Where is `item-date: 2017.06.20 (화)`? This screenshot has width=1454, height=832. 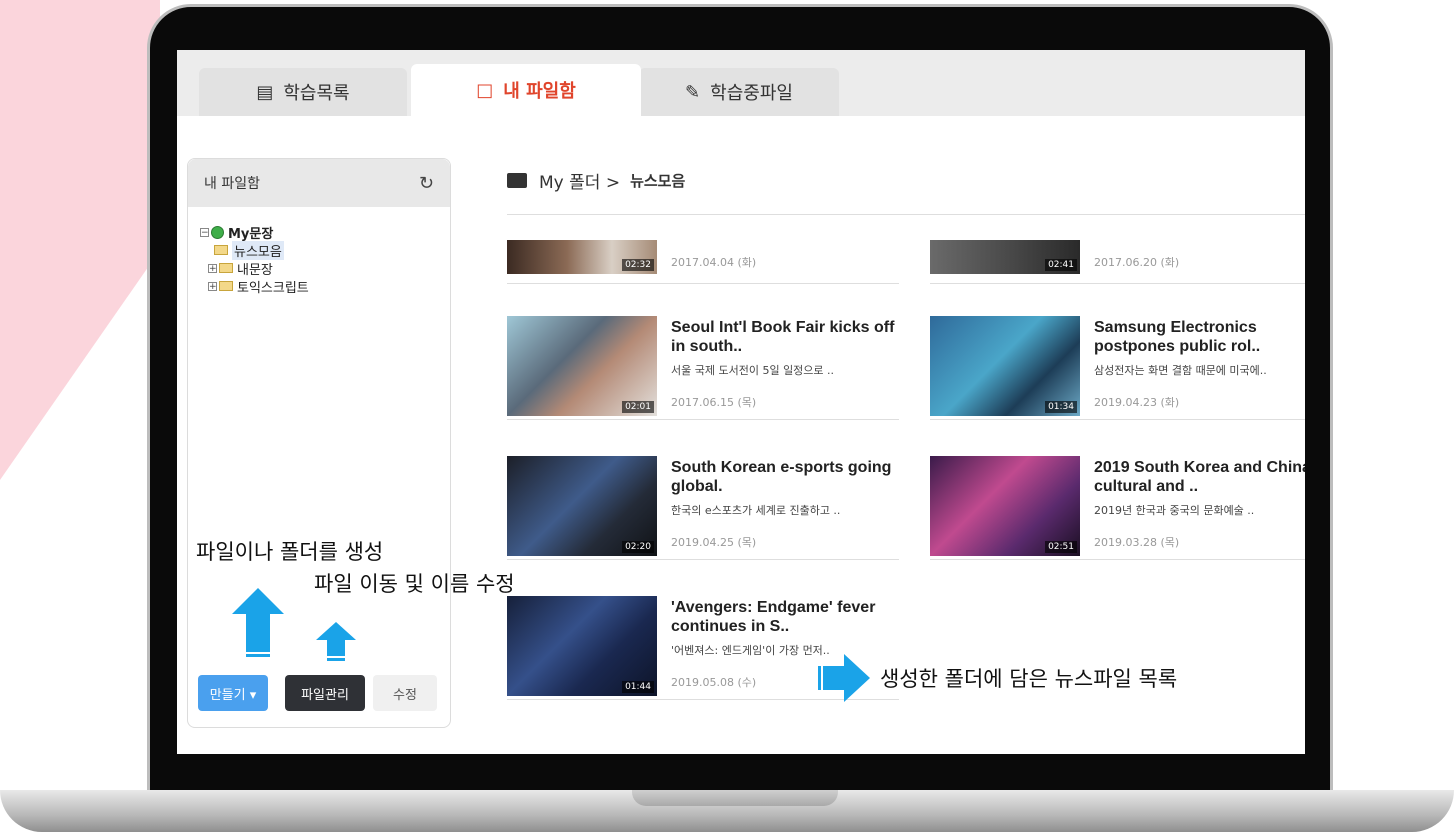 item-date: 2017.06.20 (화) is located at coordinates (1137, 262).